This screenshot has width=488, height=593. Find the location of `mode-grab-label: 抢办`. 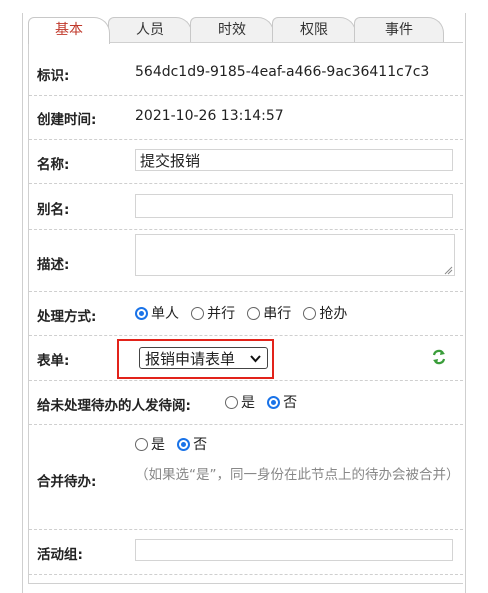

mode-grab-label: 抢办 is located at coordinates (333, 314).